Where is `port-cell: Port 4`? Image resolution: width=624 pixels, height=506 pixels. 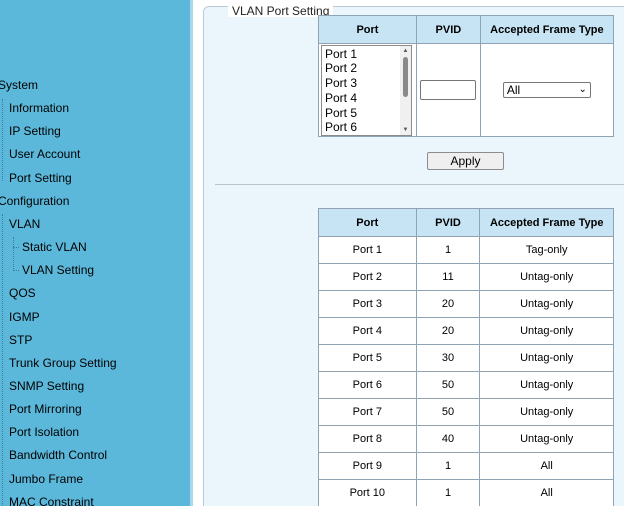 port-cell: Port 4 is located at coordinates (367, 331).